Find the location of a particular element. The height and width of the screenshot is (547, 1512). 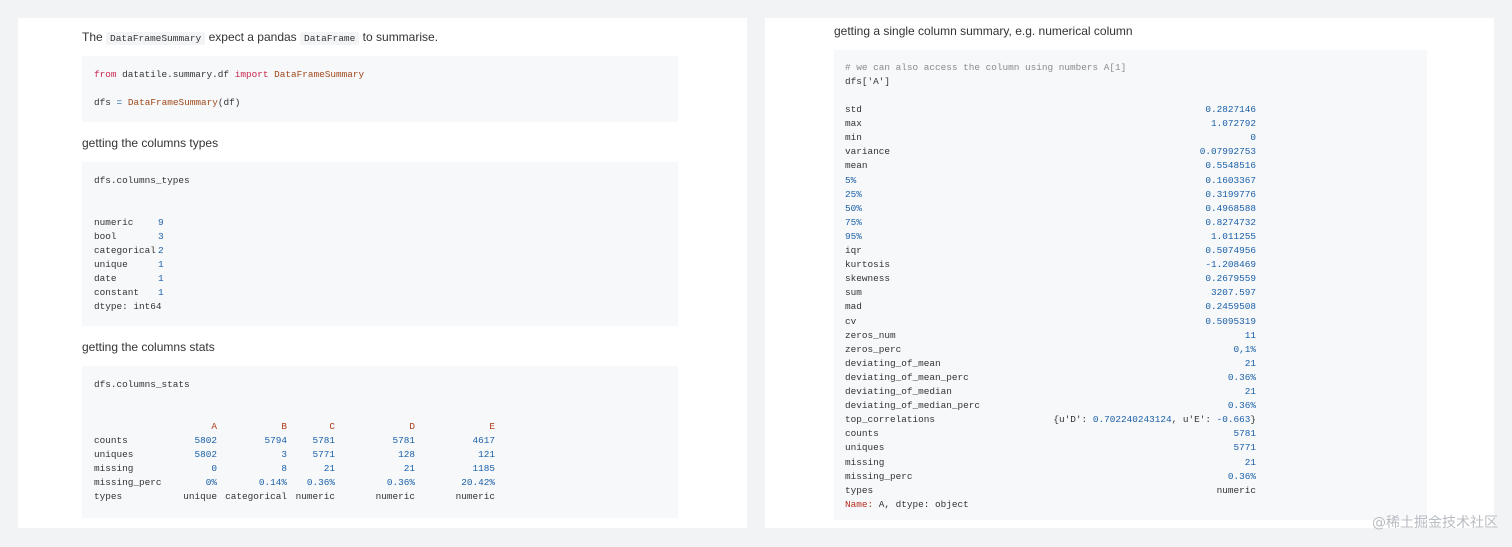

type-label: constant is located at coordinates (117, 292).